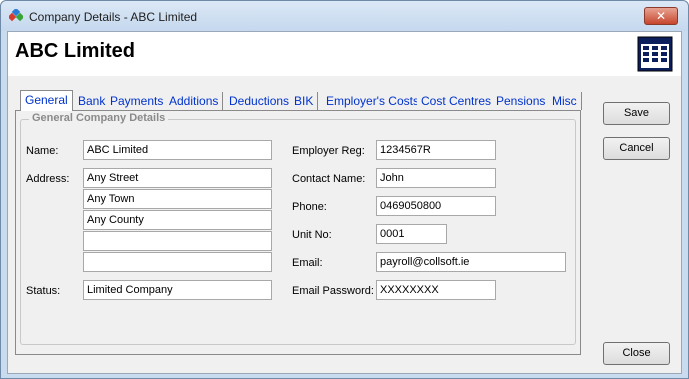 This screenshot has width=689, height=379. What do you see at coordinates (411, 234) in the screenshot?
I see `unit-no-field: 0001` at bounding box center [411, 234].